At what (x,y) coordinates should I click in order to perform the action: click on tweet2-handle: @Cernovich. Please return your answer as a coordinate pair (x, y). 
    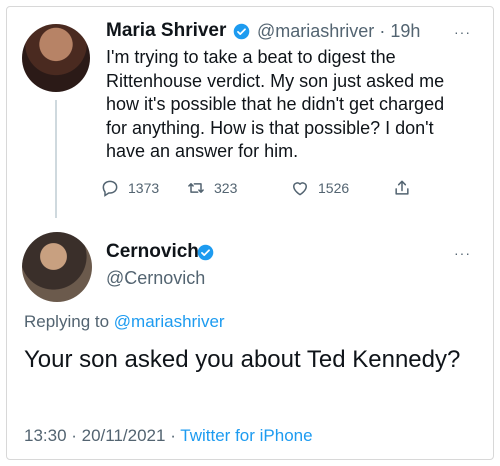
    Looking at the image, I should click on (155, 278).